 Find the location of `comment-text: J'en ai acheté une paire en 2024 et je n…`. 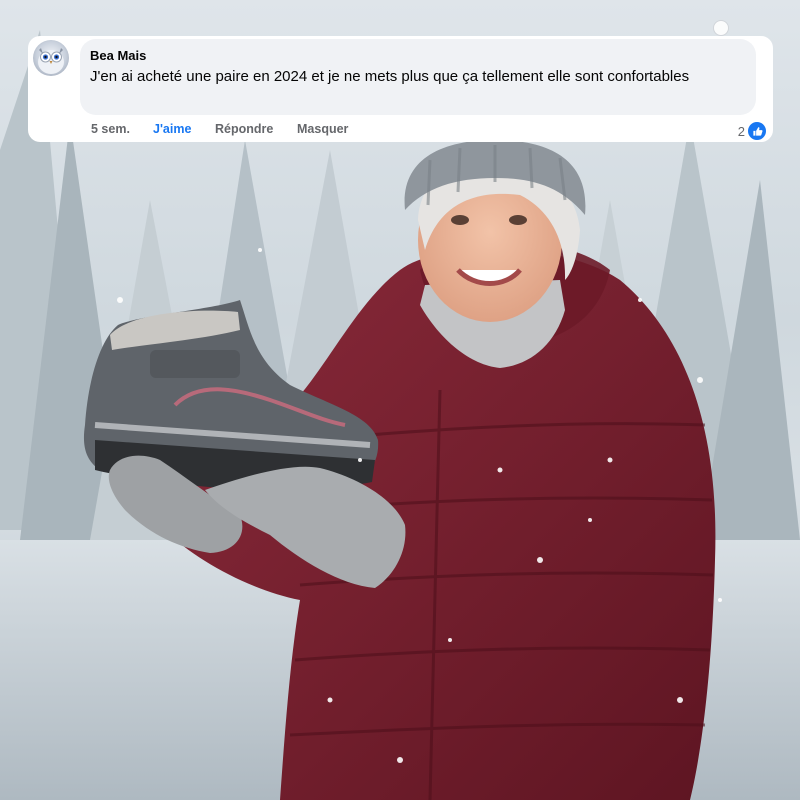

comment-text: J'en ai acheté une paire en 2024 et je n… is located at coordinates (390, 76).